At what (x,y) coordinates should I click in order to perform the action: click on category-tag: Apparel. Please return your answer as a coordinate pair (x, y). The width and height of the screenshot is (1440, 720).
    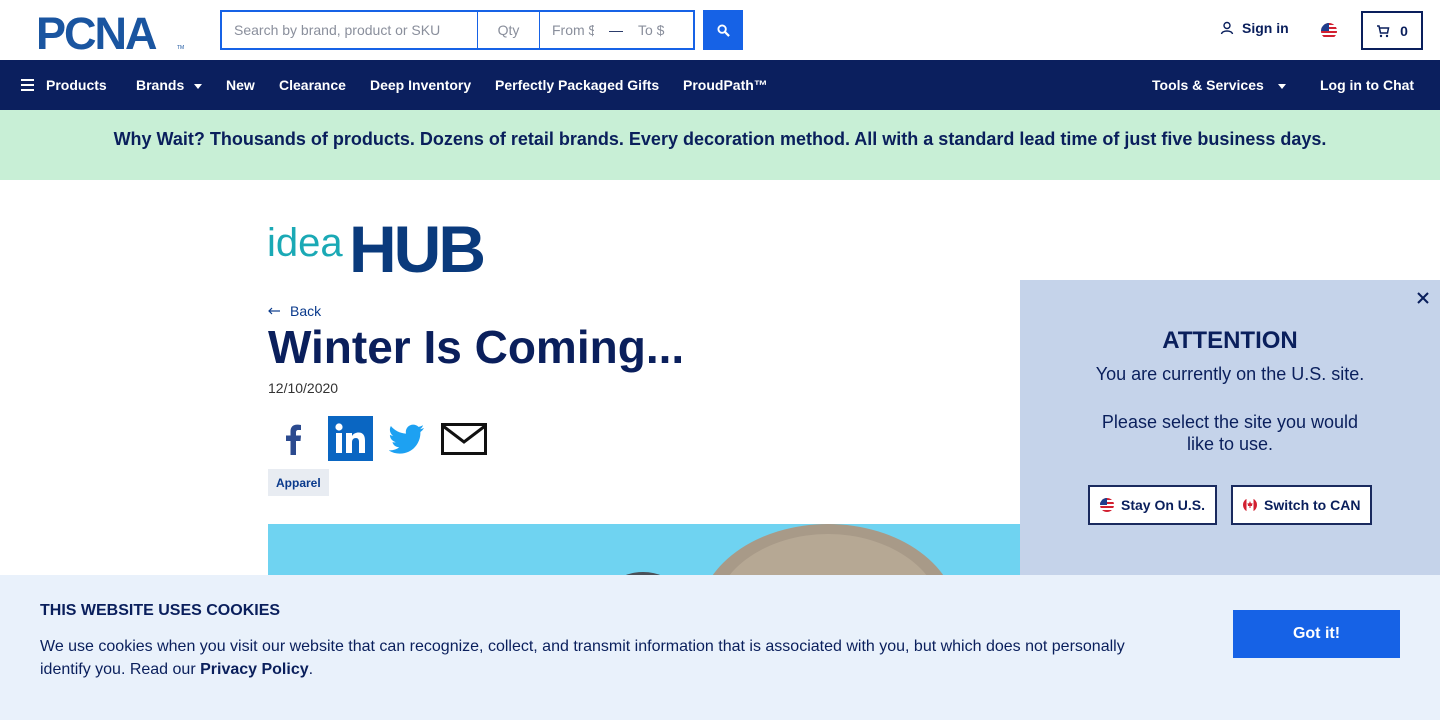
    Looking at the image, I should click on (298, 482).